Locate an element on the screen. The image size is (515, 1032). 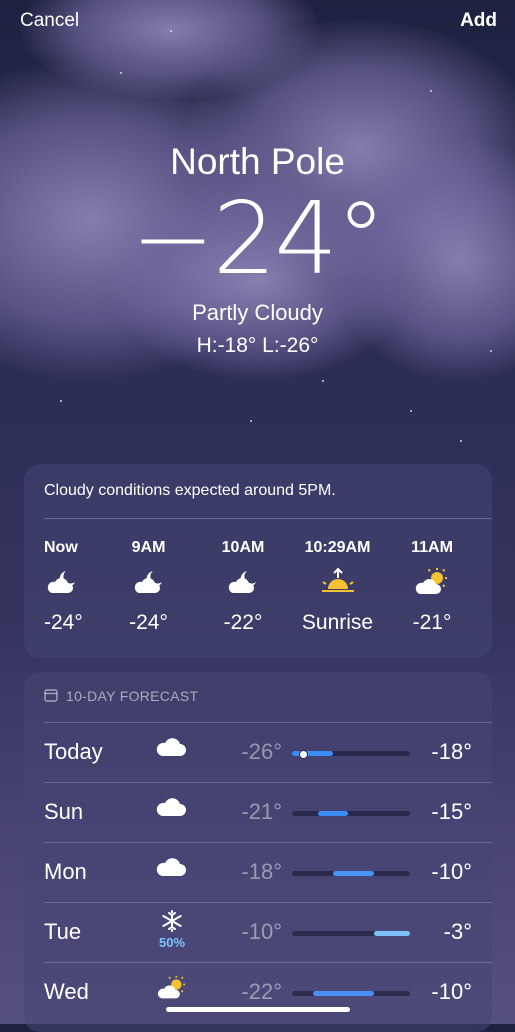
day-row: Tue 50% -10° -3° is located at coordinates (258, 932).